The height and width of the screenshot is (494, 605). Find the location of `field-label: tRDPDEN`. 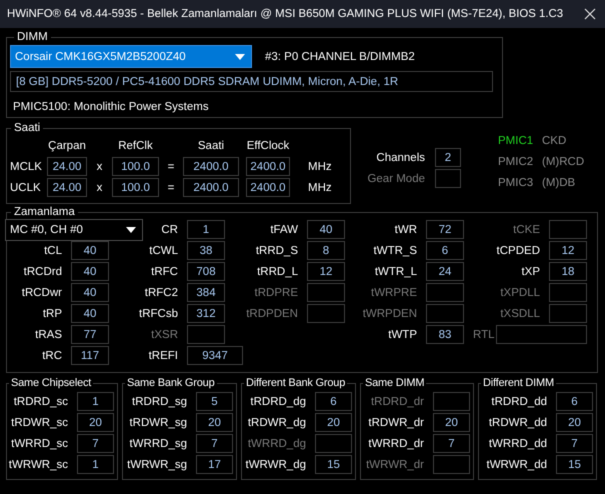

field-label: tRDPDEN is located at coordinates (272, 314).